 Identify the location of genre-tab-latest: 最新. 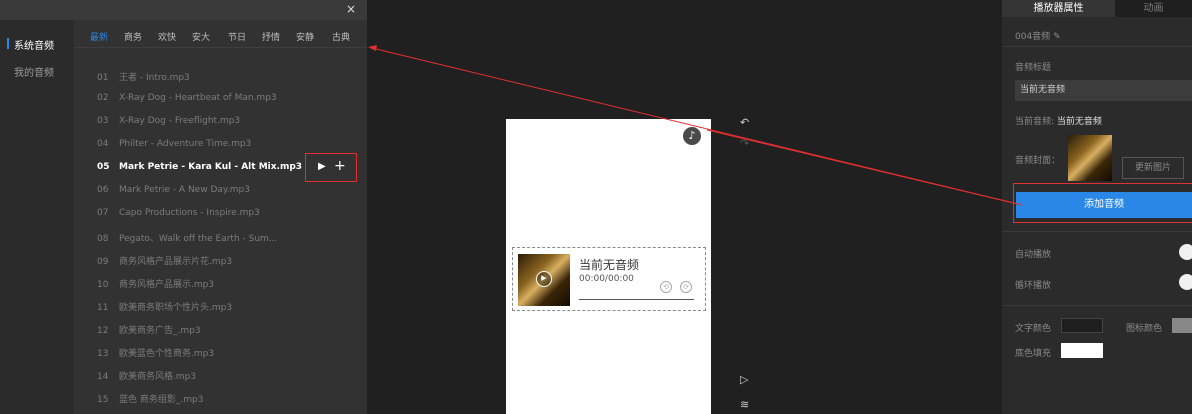
(99, 36).